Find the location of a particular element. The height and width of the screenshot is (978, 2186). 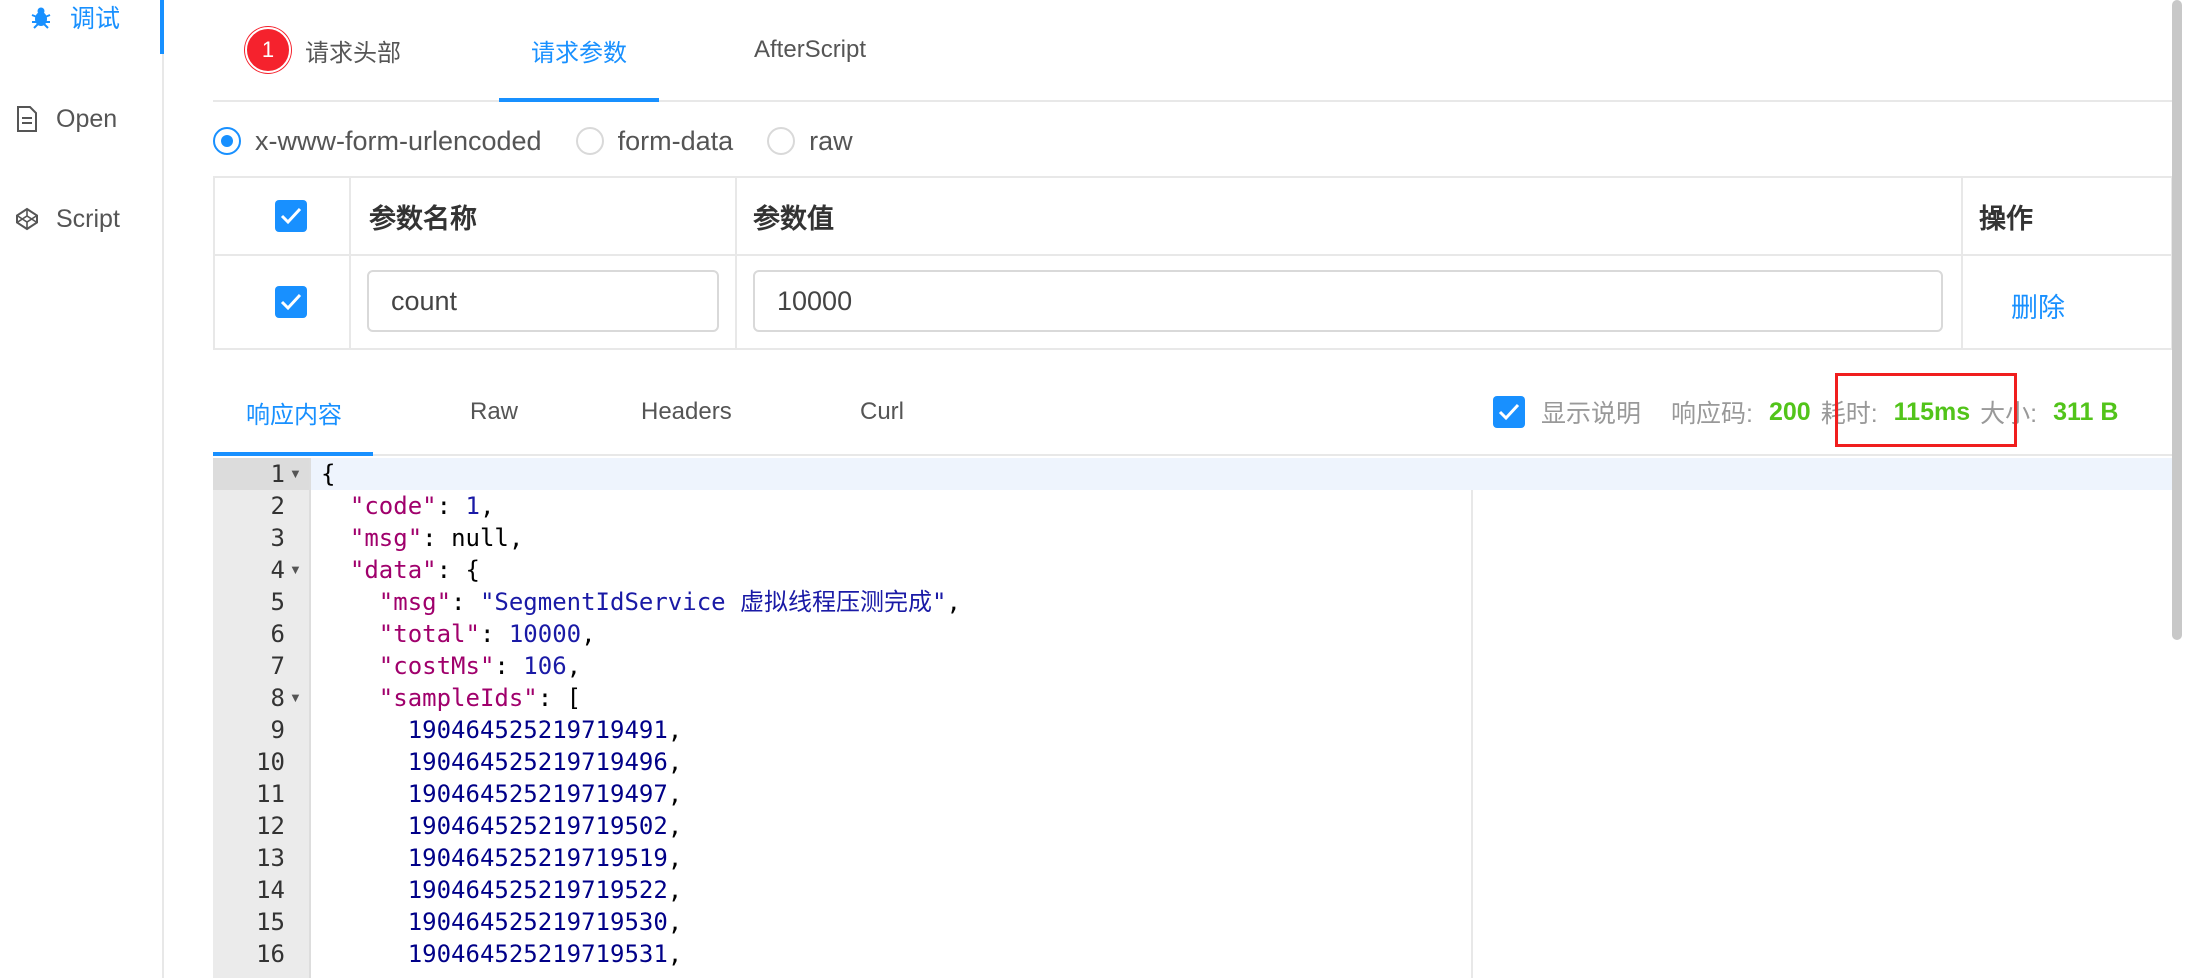

show-desc-label: 显示说明 is located at coordinates (1591, 414).